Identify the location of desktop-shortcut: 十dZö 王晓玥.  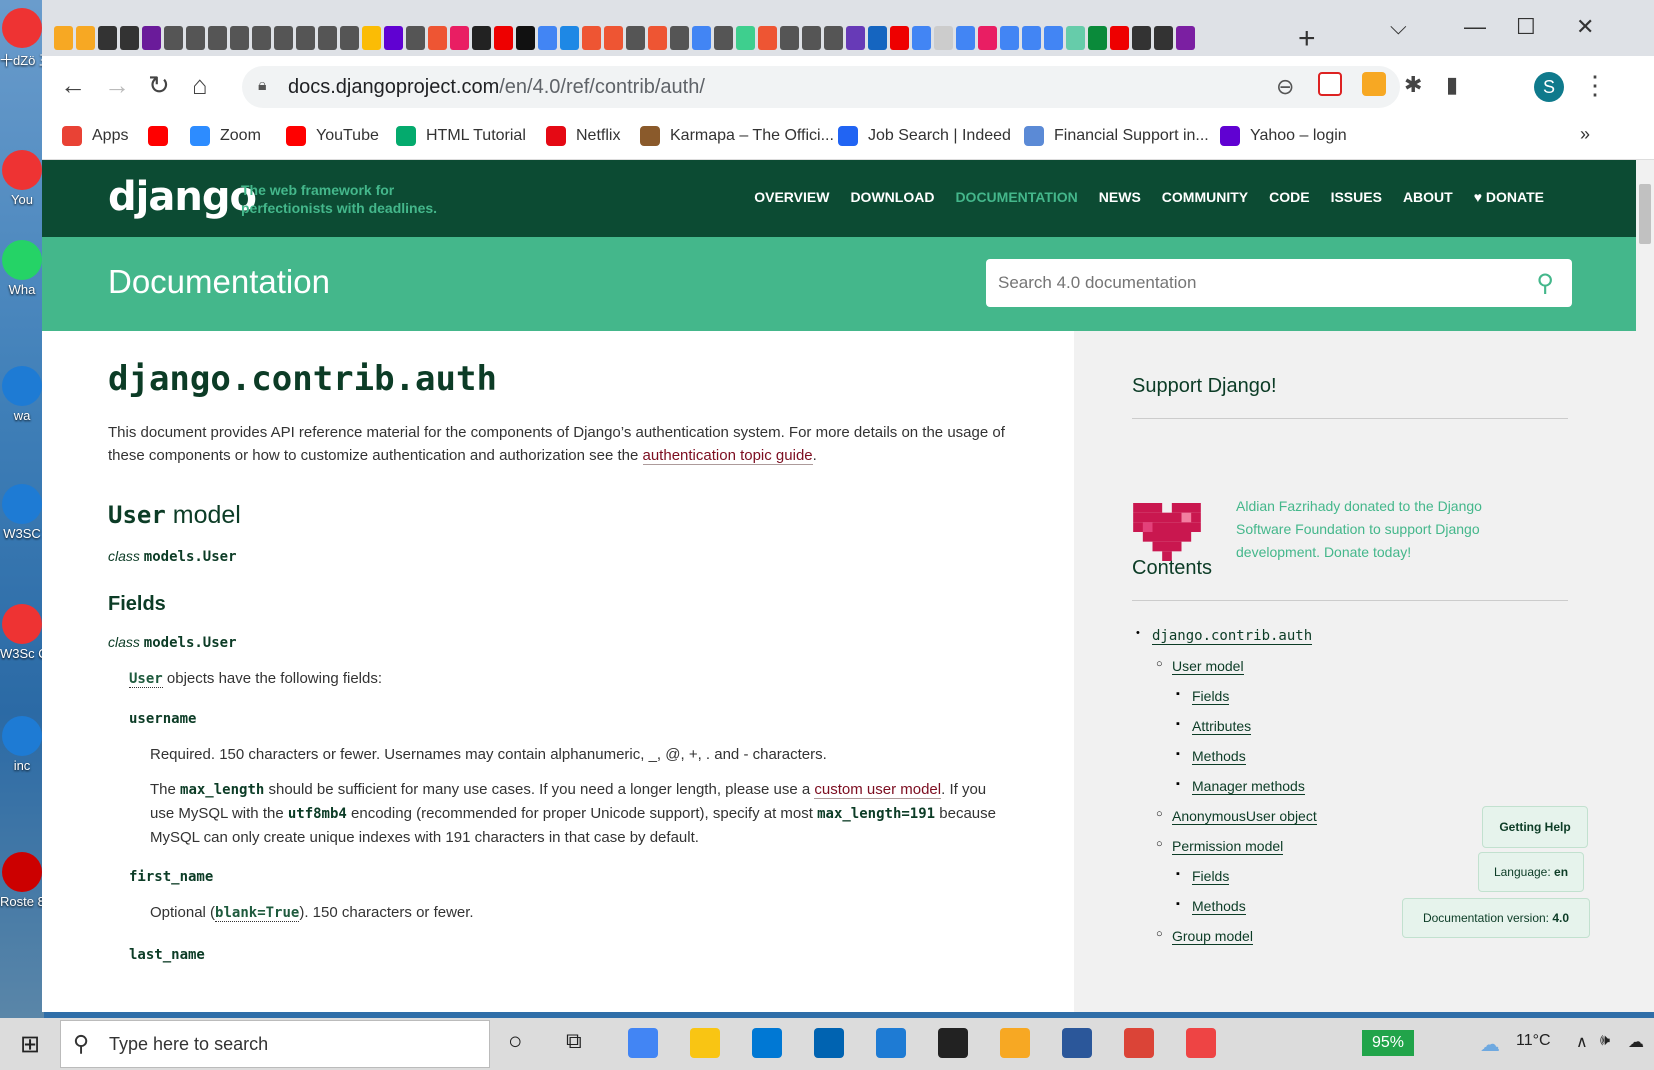
(22, 38).